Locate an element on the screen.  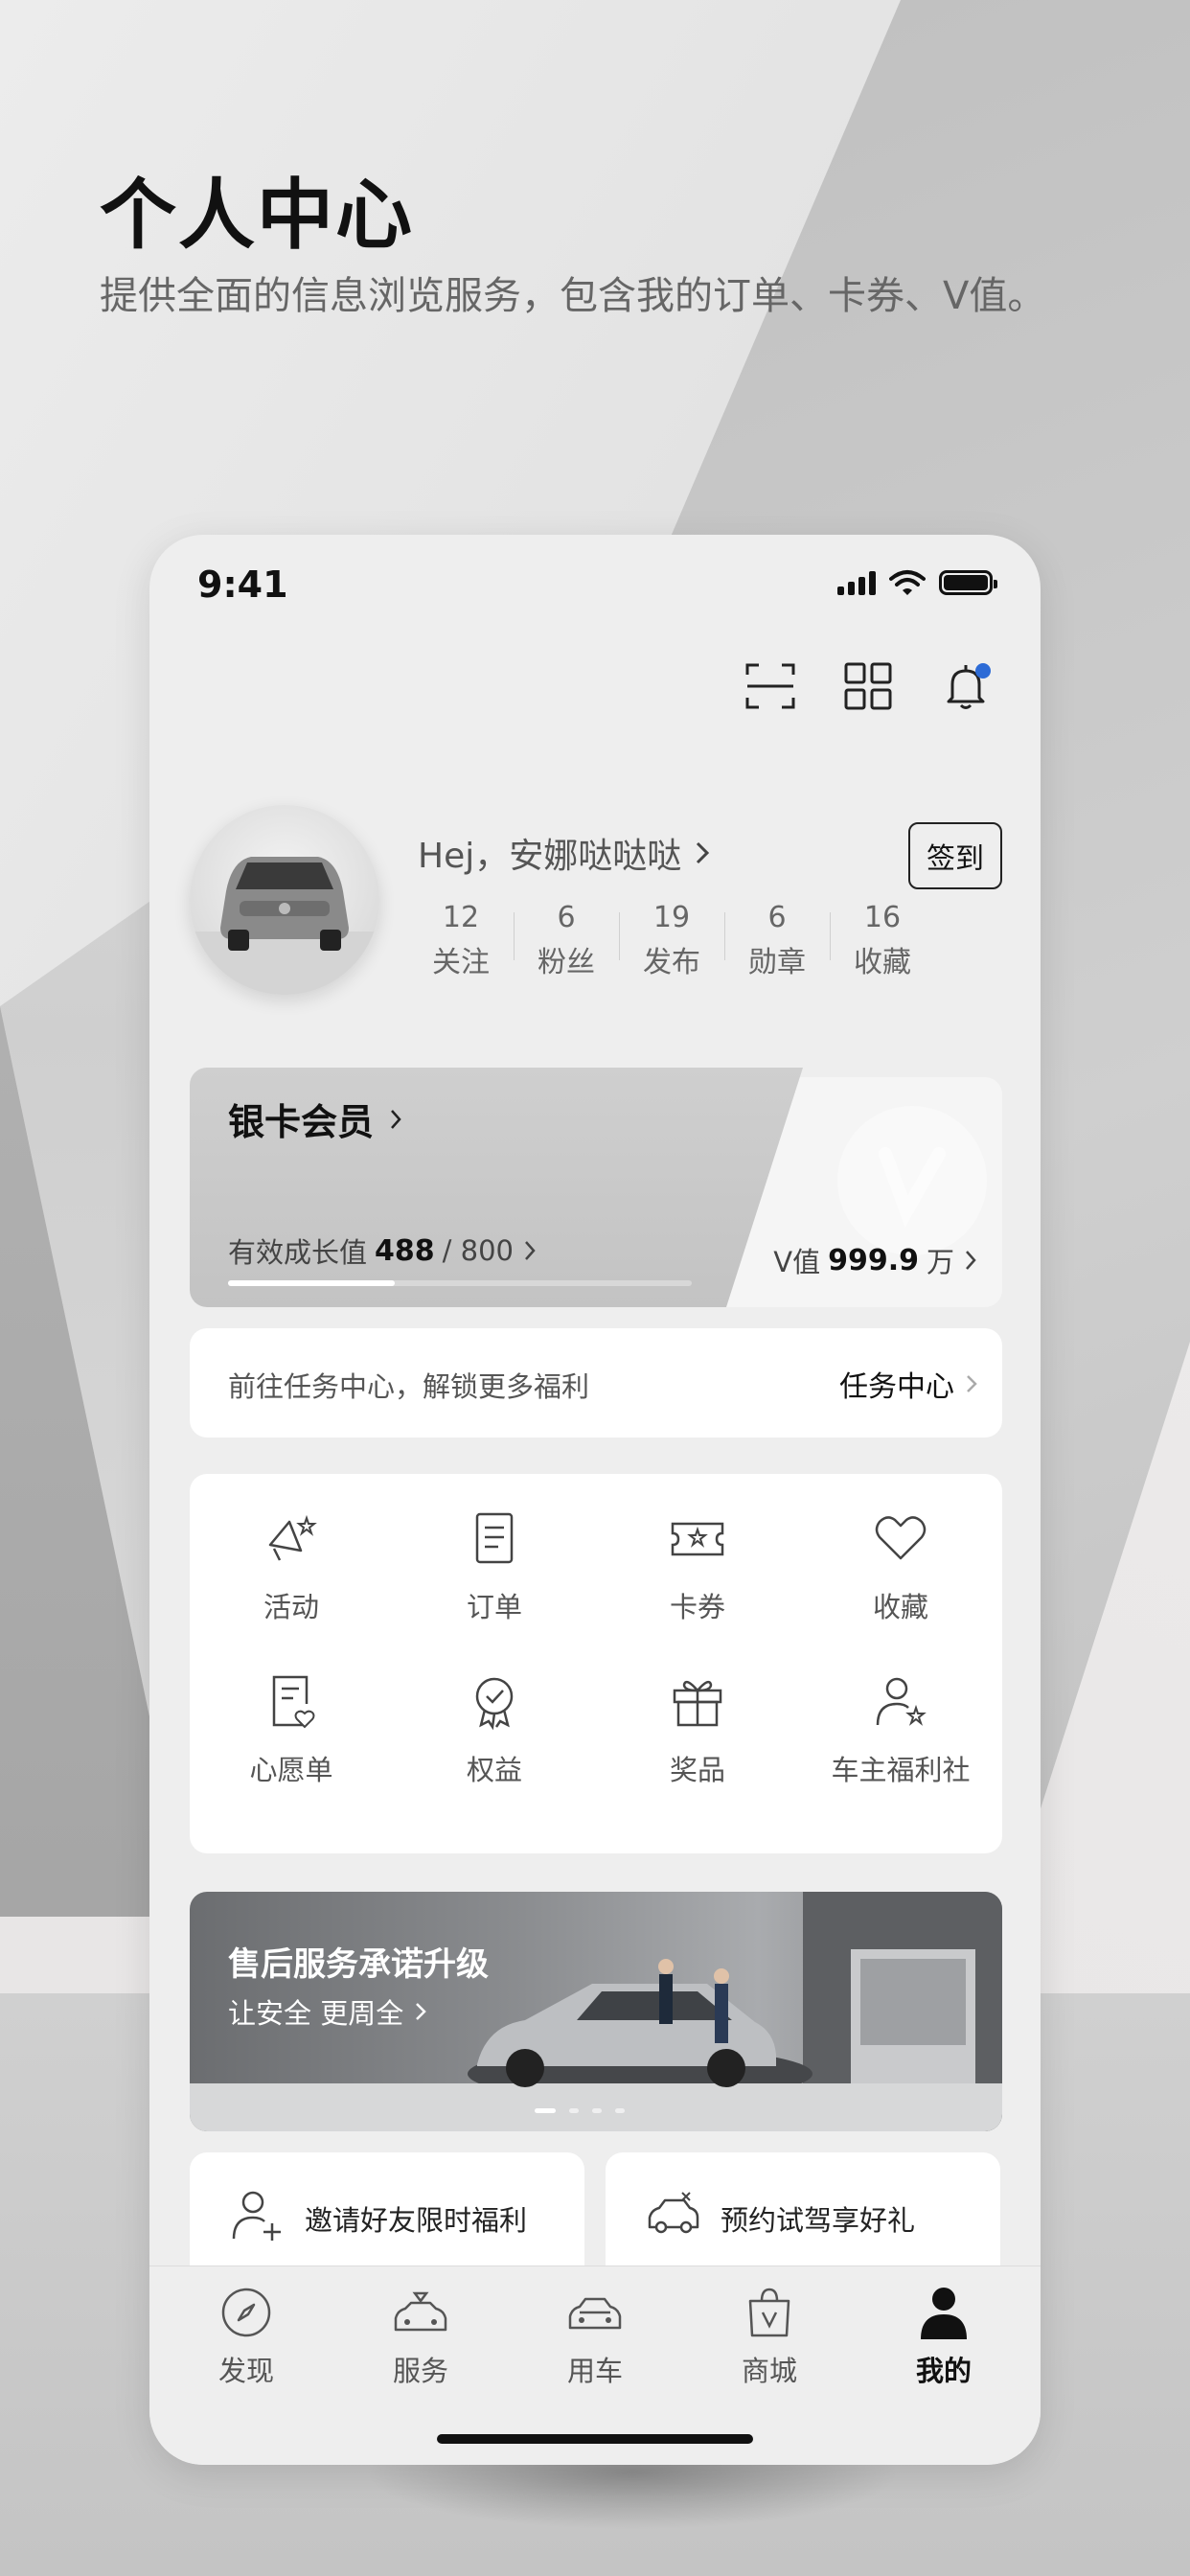
car-icon is located at coordinates (595, 2313).